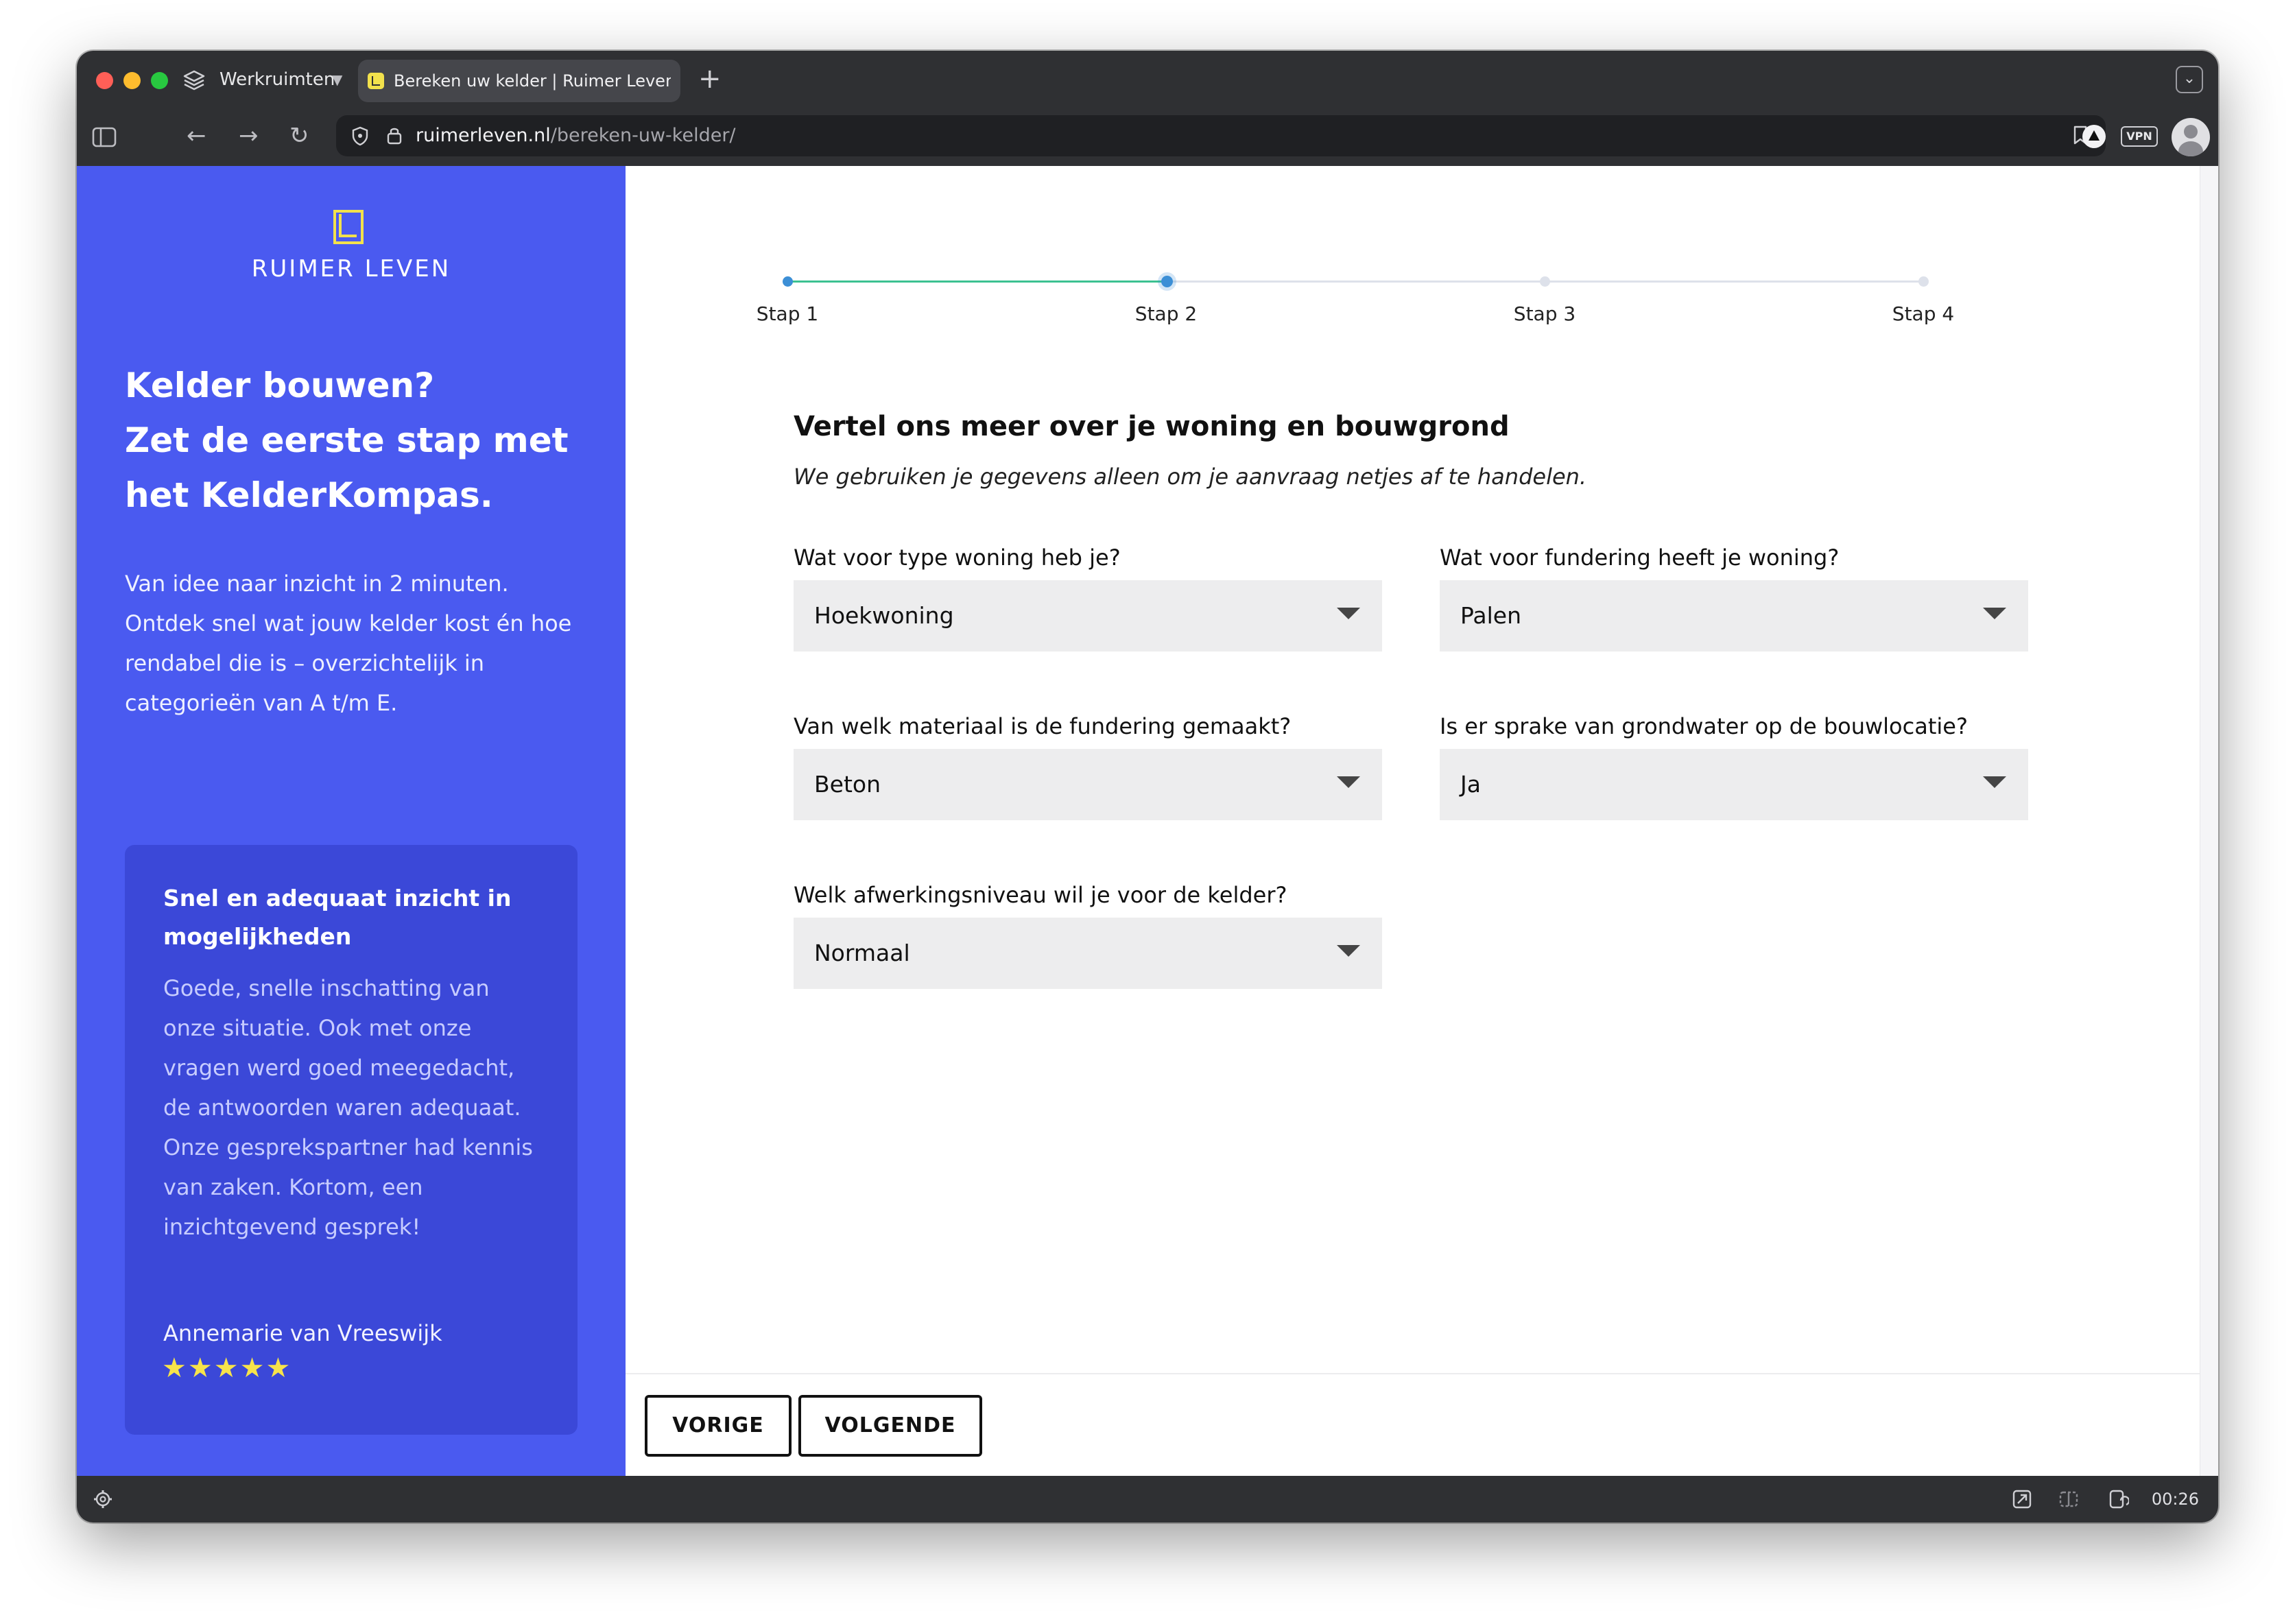  I want to click on maximize-window-button, so click(159, 80).